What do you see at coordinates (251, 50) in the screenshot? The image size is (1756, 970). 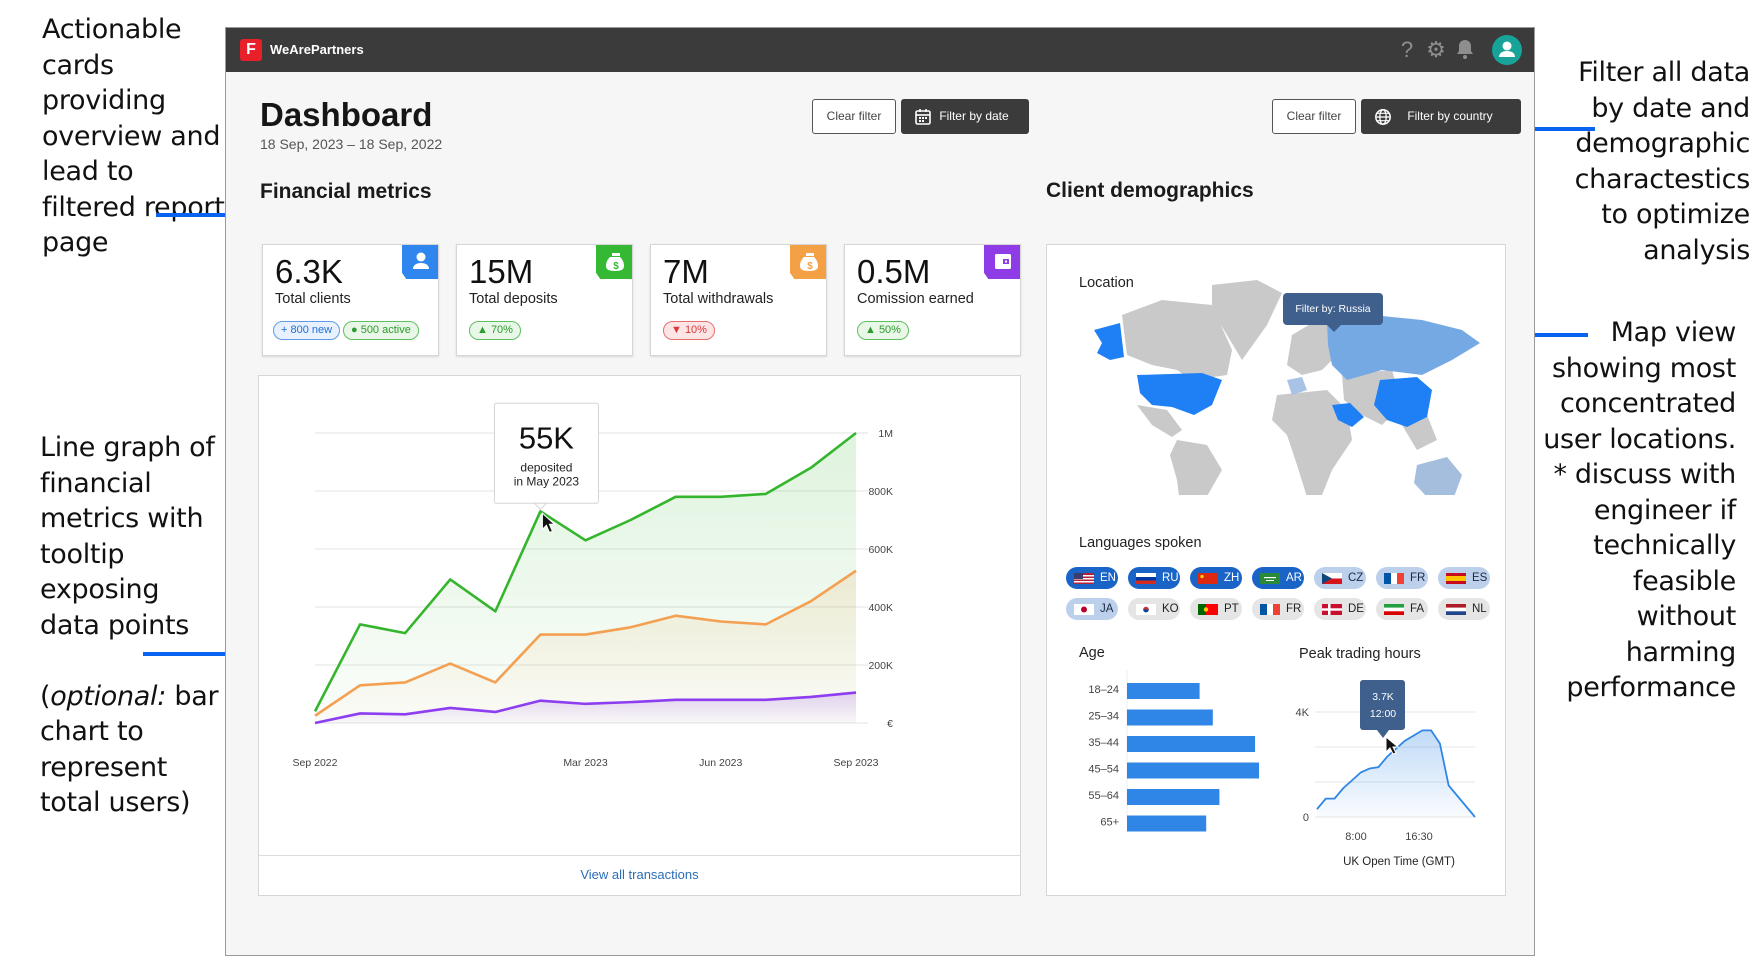 I see `brand-logo: F` at bounding box center [251, 50].